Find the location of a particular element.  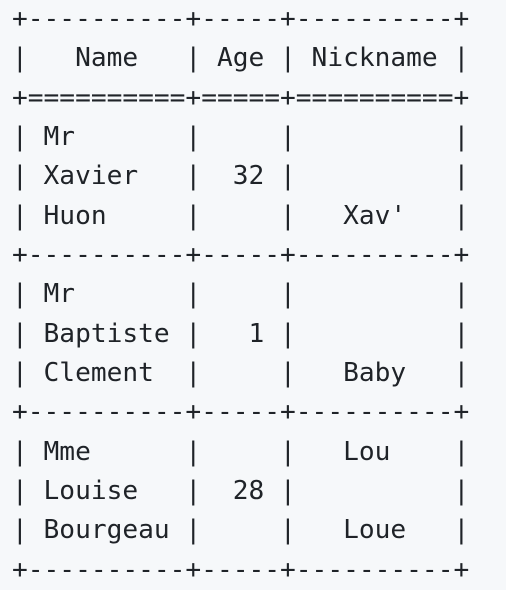

table-row-line: | Bourgeau | | Loue | is located at coordinates (241, 530).